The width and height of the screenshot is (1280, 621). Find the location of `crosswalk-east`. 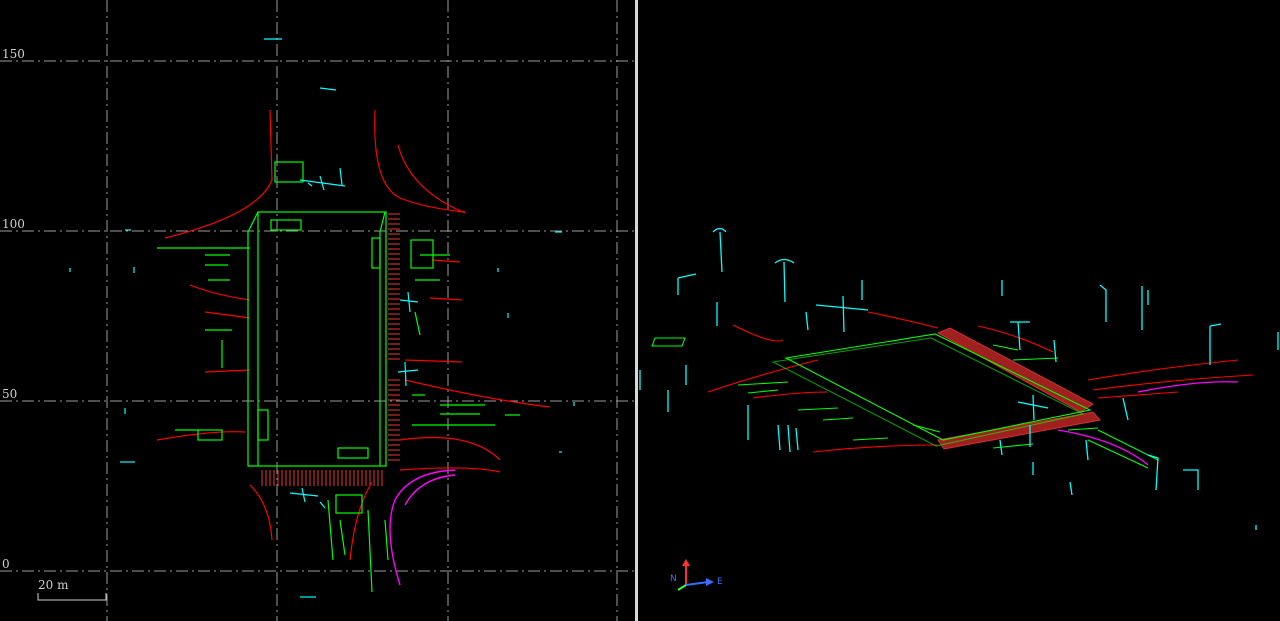

crosswalk-east is located at coordinates (394, 337).